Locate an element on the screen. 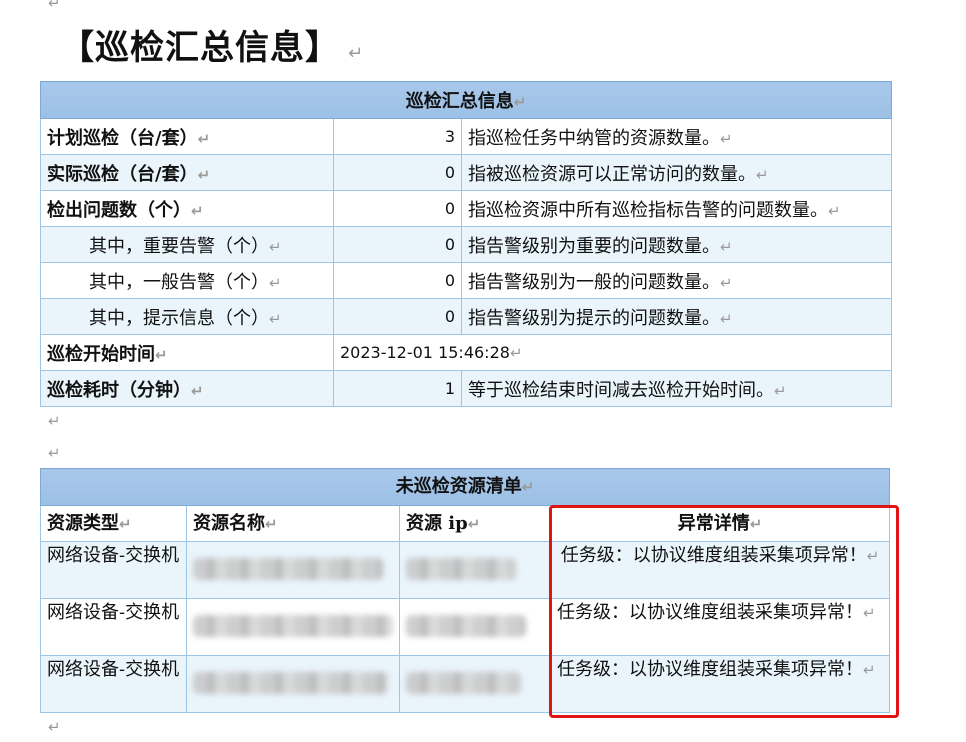  title-text: 【巡检汇总信息】 is located at coordinates (200, 48).